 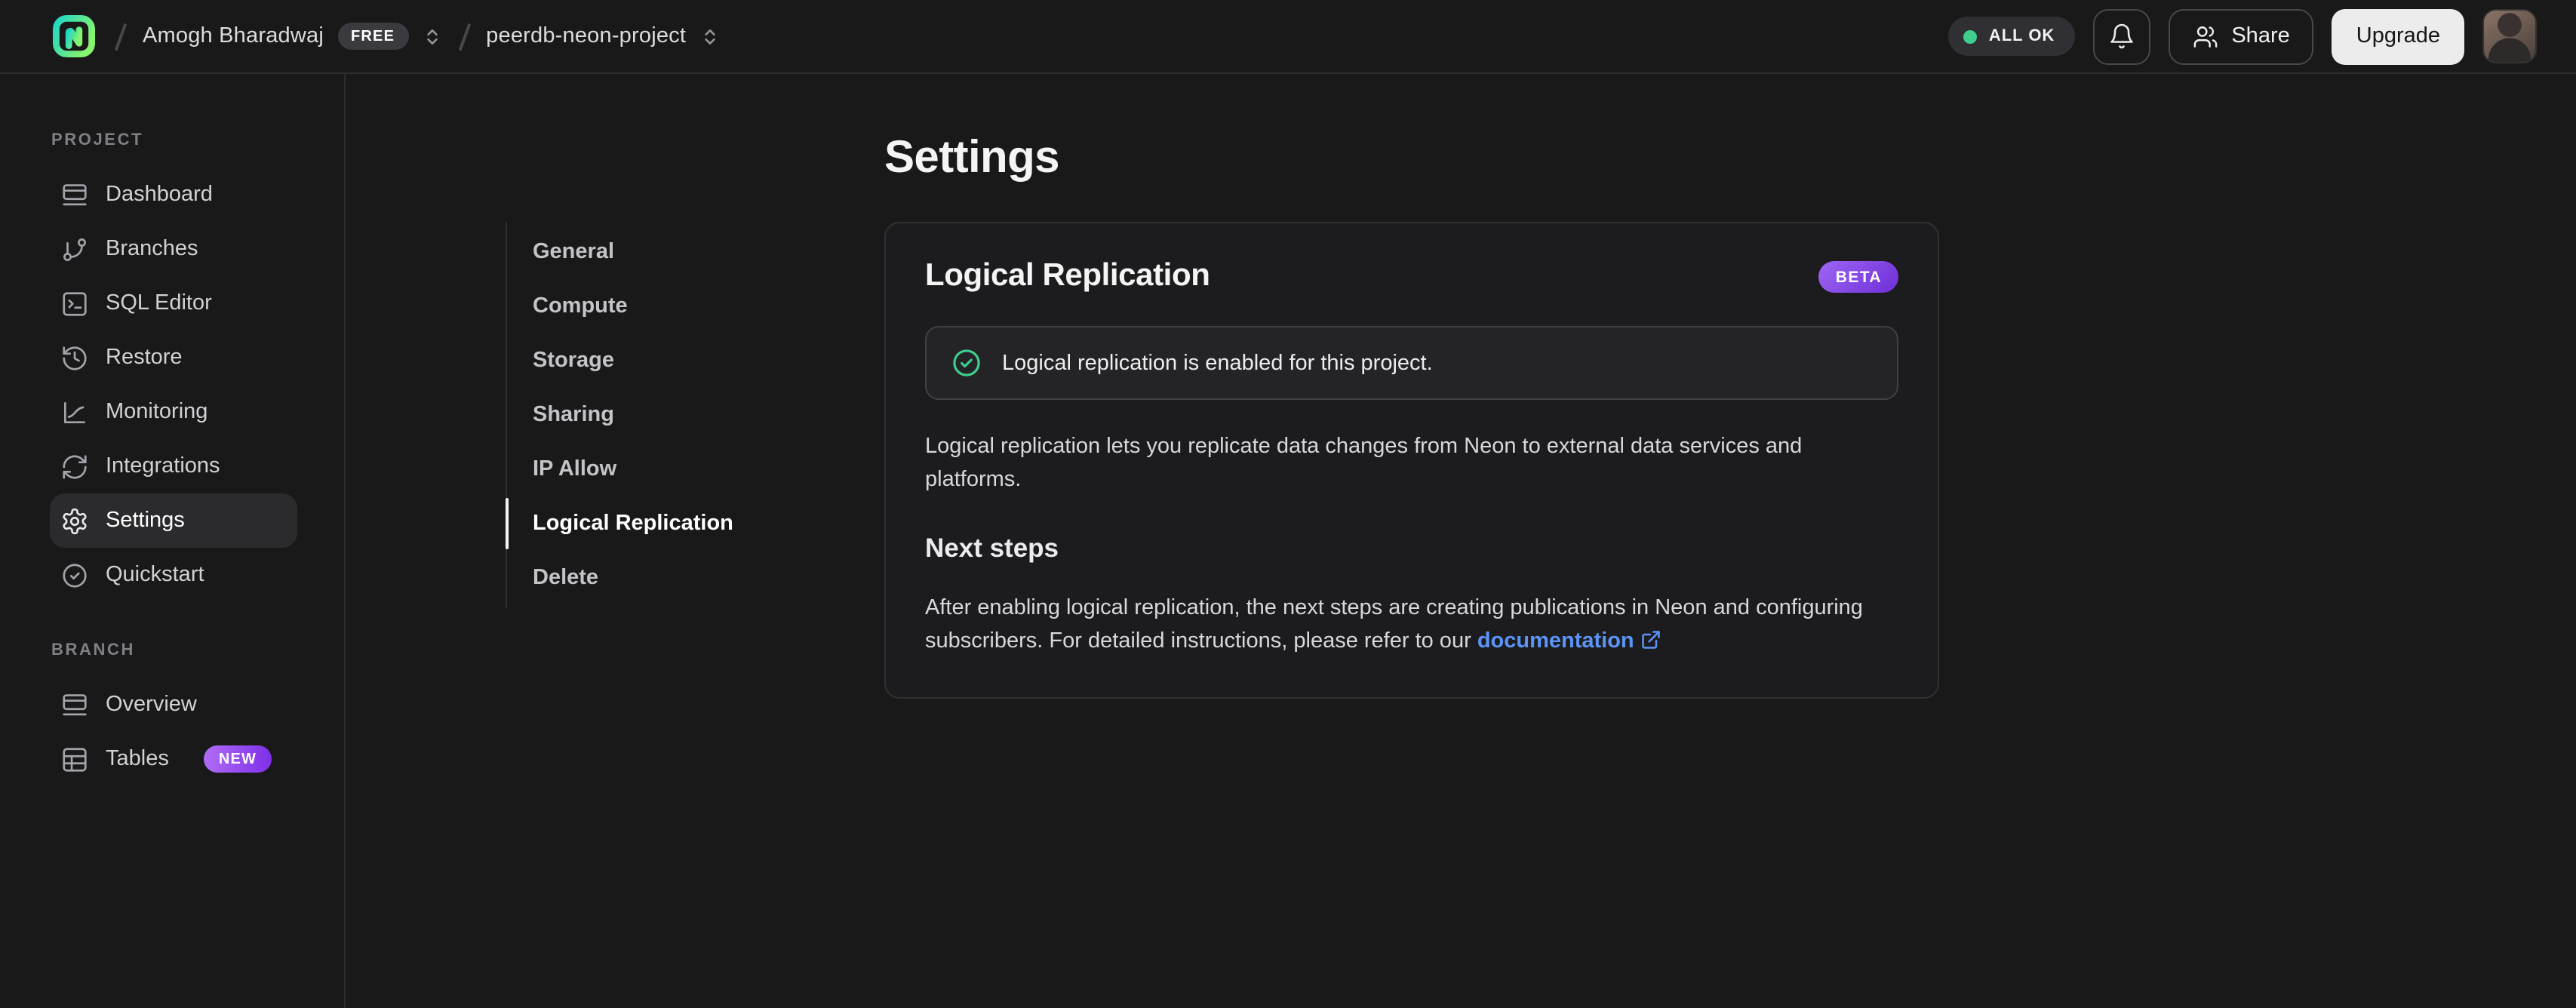 I want to click on sidebar-item-tables: Tables NEW, so click(x=173, y=759).